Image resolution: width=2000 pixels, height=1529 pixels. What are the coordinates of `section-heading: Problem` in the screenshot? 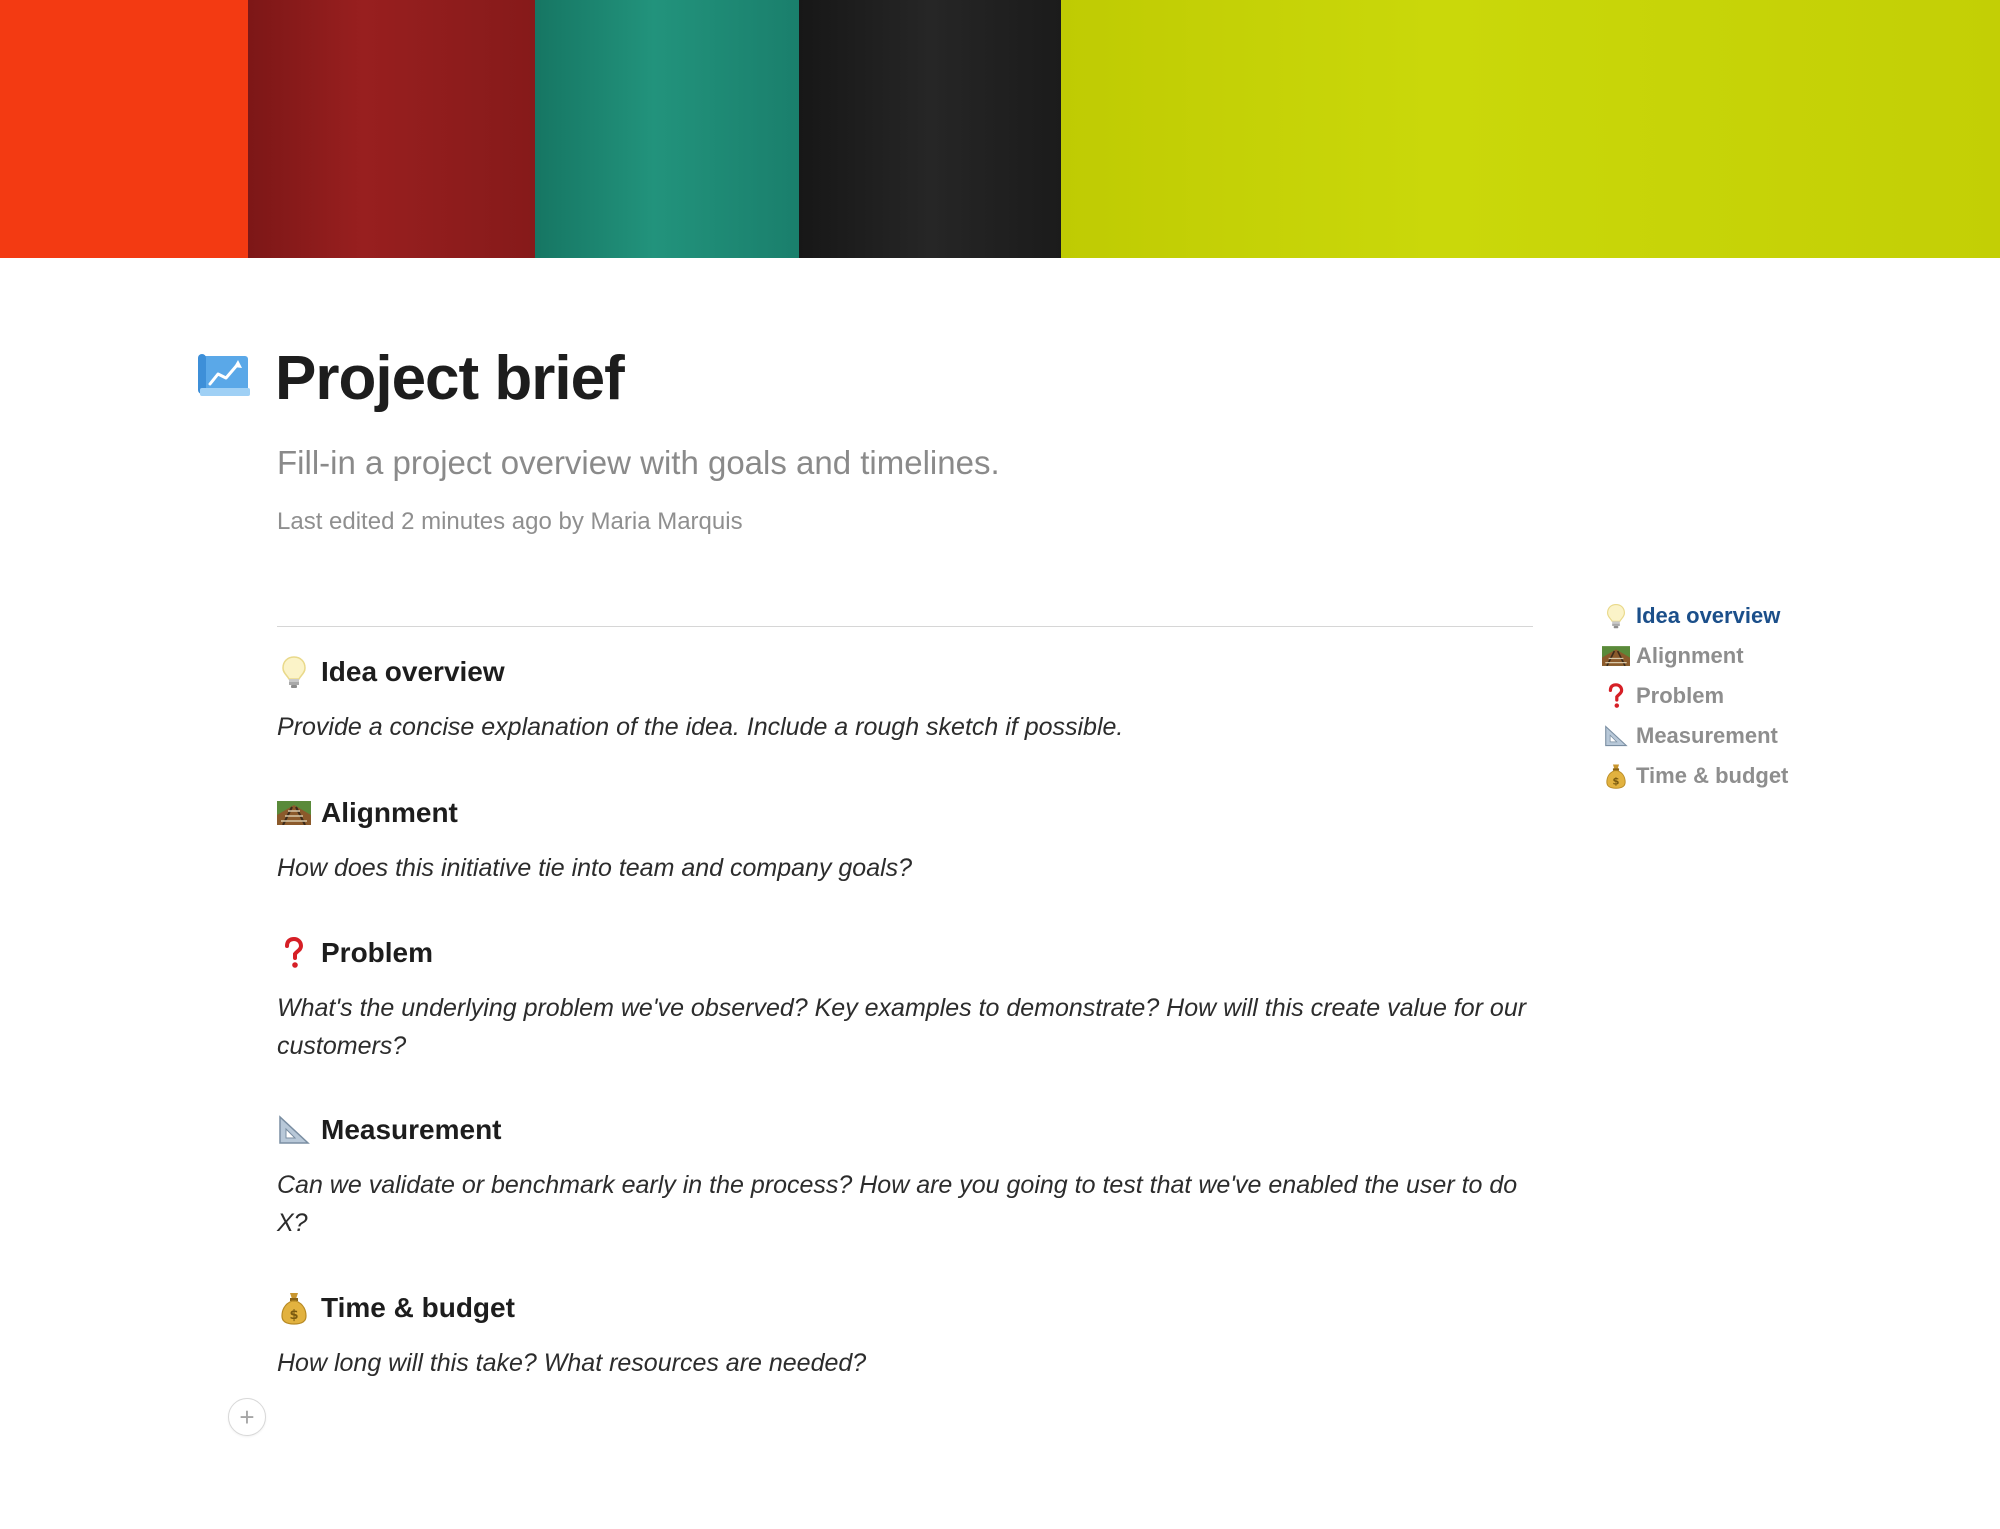 It's located at (905, 953).